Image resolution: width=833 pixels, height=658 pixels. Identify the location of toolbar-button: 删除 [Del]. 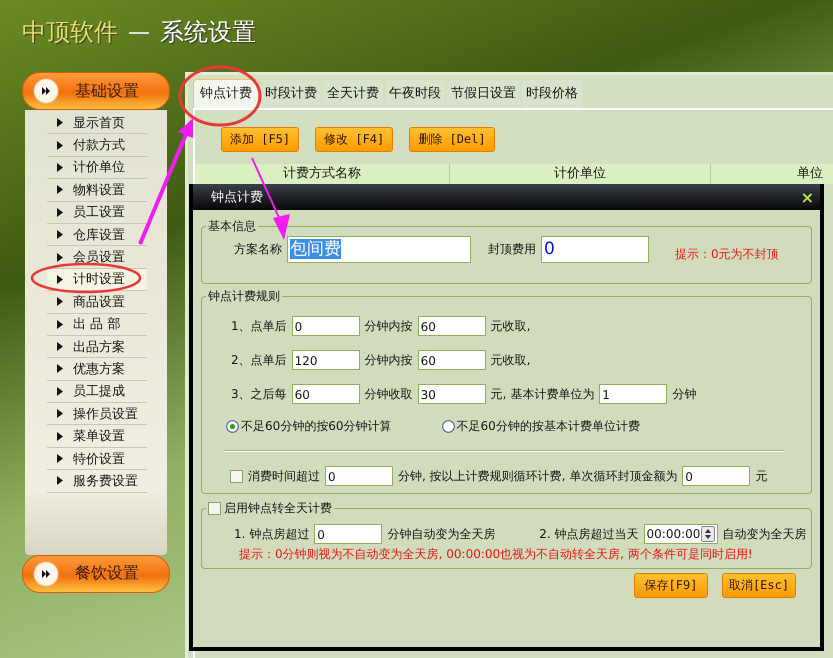
(452, 139).